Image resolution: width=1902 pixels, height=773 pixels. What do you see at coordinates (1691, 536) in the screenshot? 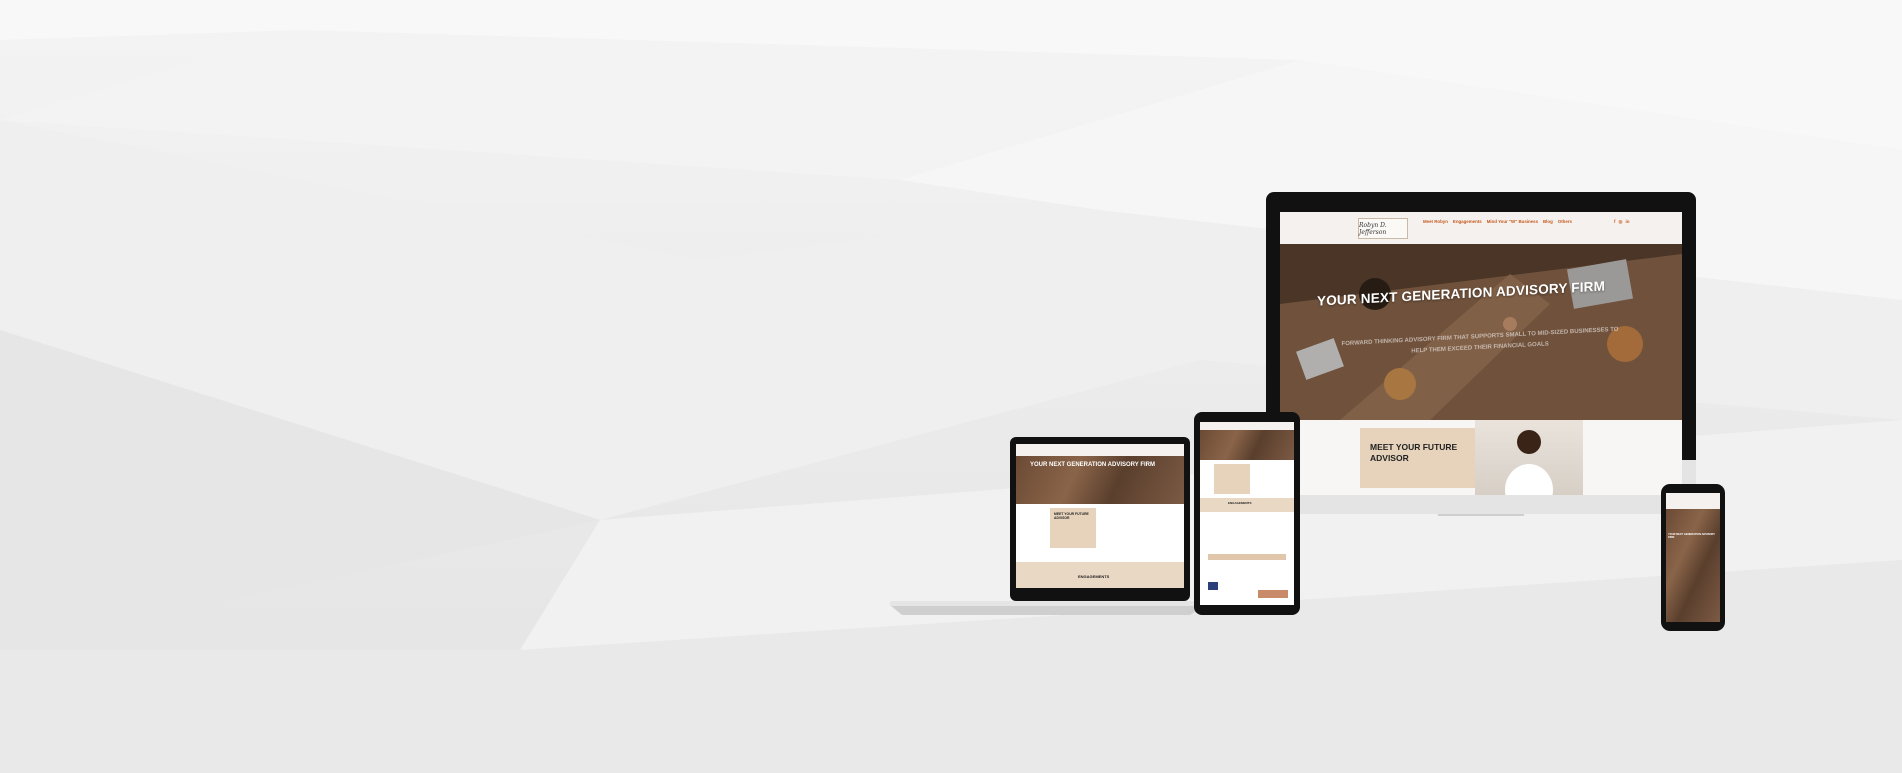
I see `phone-hero-title: YOUR NEXT GENERATION ADVISORY FIRM` at bounding box center [1691, 536].